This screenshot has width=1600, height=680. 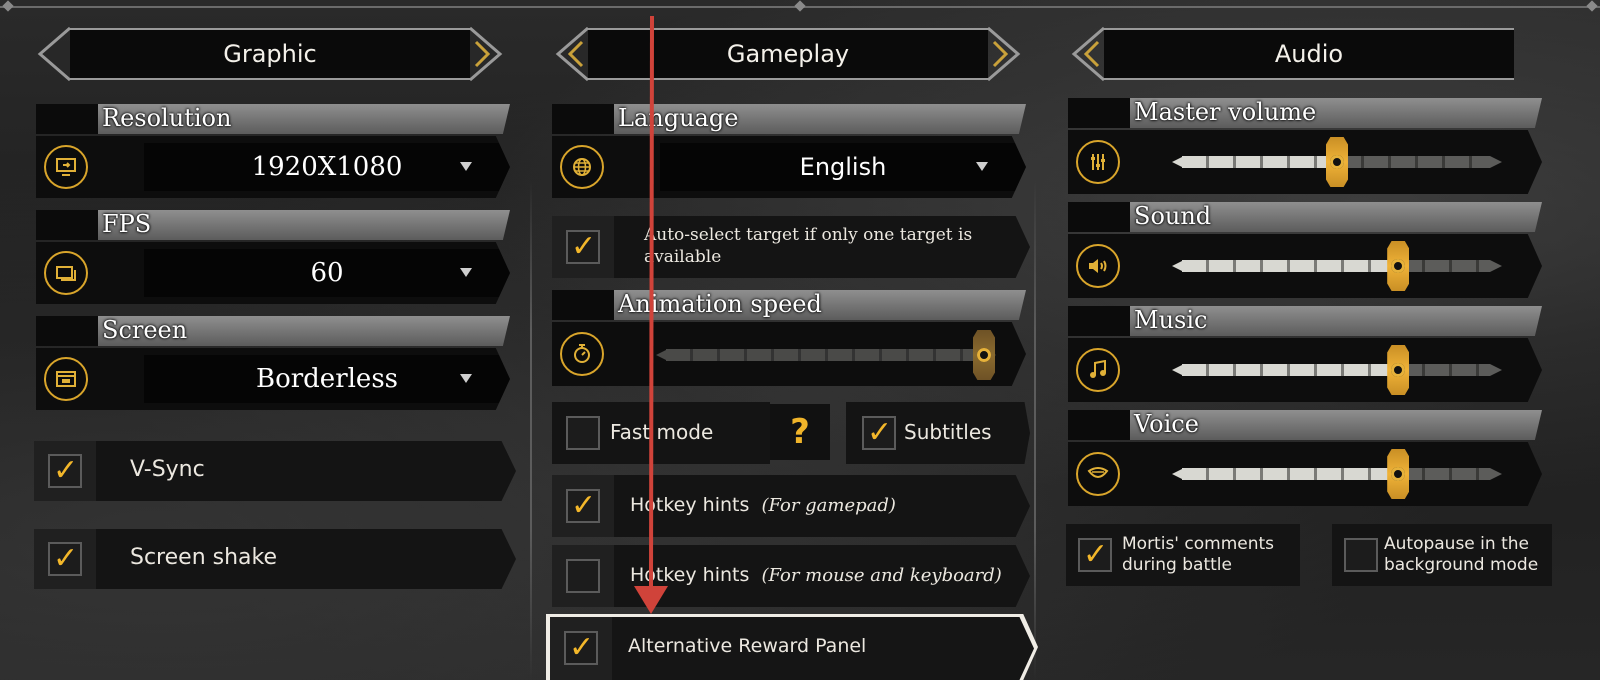 What do you see at coordinates (1173, 216) in the screenshot?
I see `sound-title: Sound` at bounding box center [1173, 216].